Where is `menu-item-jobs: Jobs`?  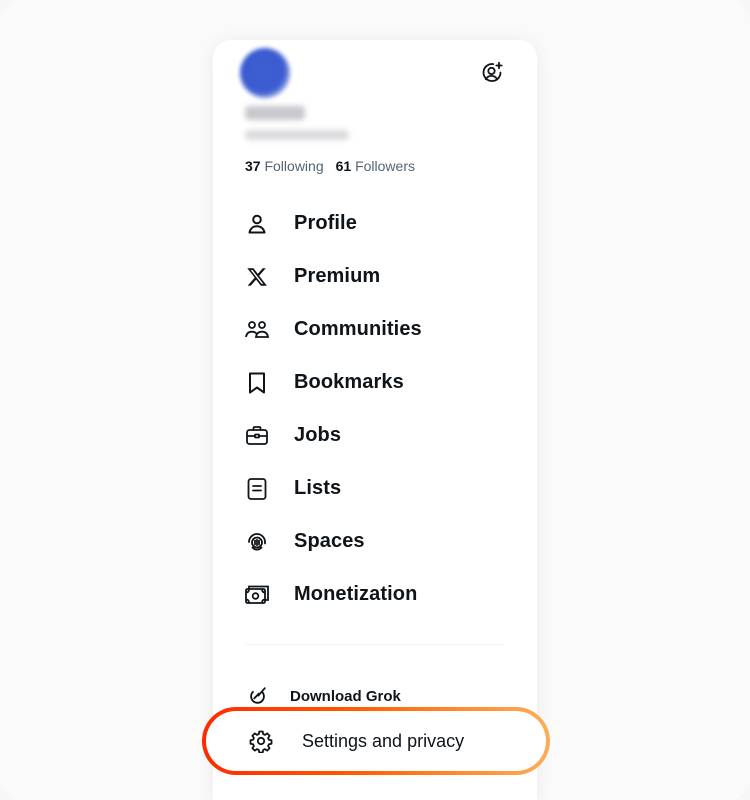
menu-item-jobs: Jobs is located at coordinates (375, 435).